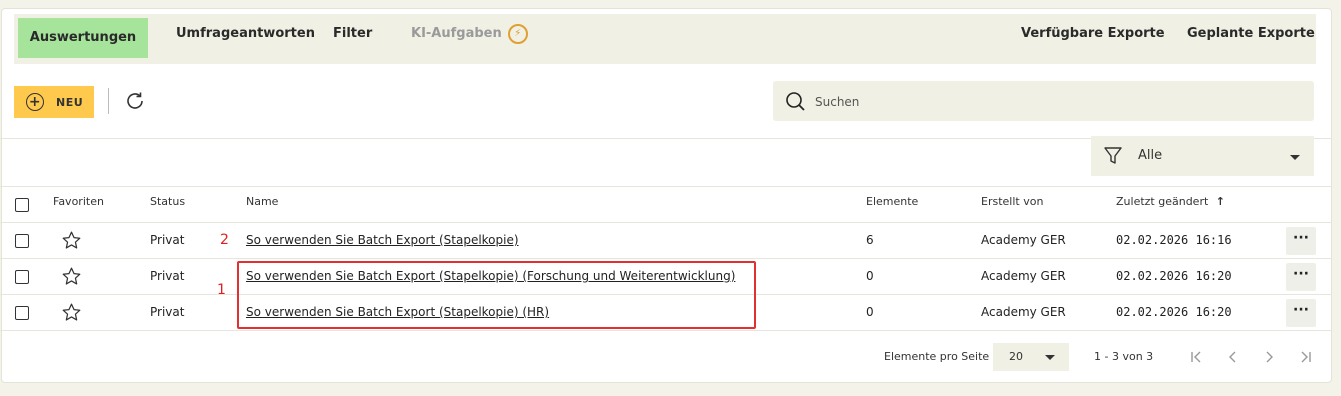  What do you see at coordinates (1197, 357) in the screenshot?
I see `first-page-icon` at bounding box center [1197, 357].